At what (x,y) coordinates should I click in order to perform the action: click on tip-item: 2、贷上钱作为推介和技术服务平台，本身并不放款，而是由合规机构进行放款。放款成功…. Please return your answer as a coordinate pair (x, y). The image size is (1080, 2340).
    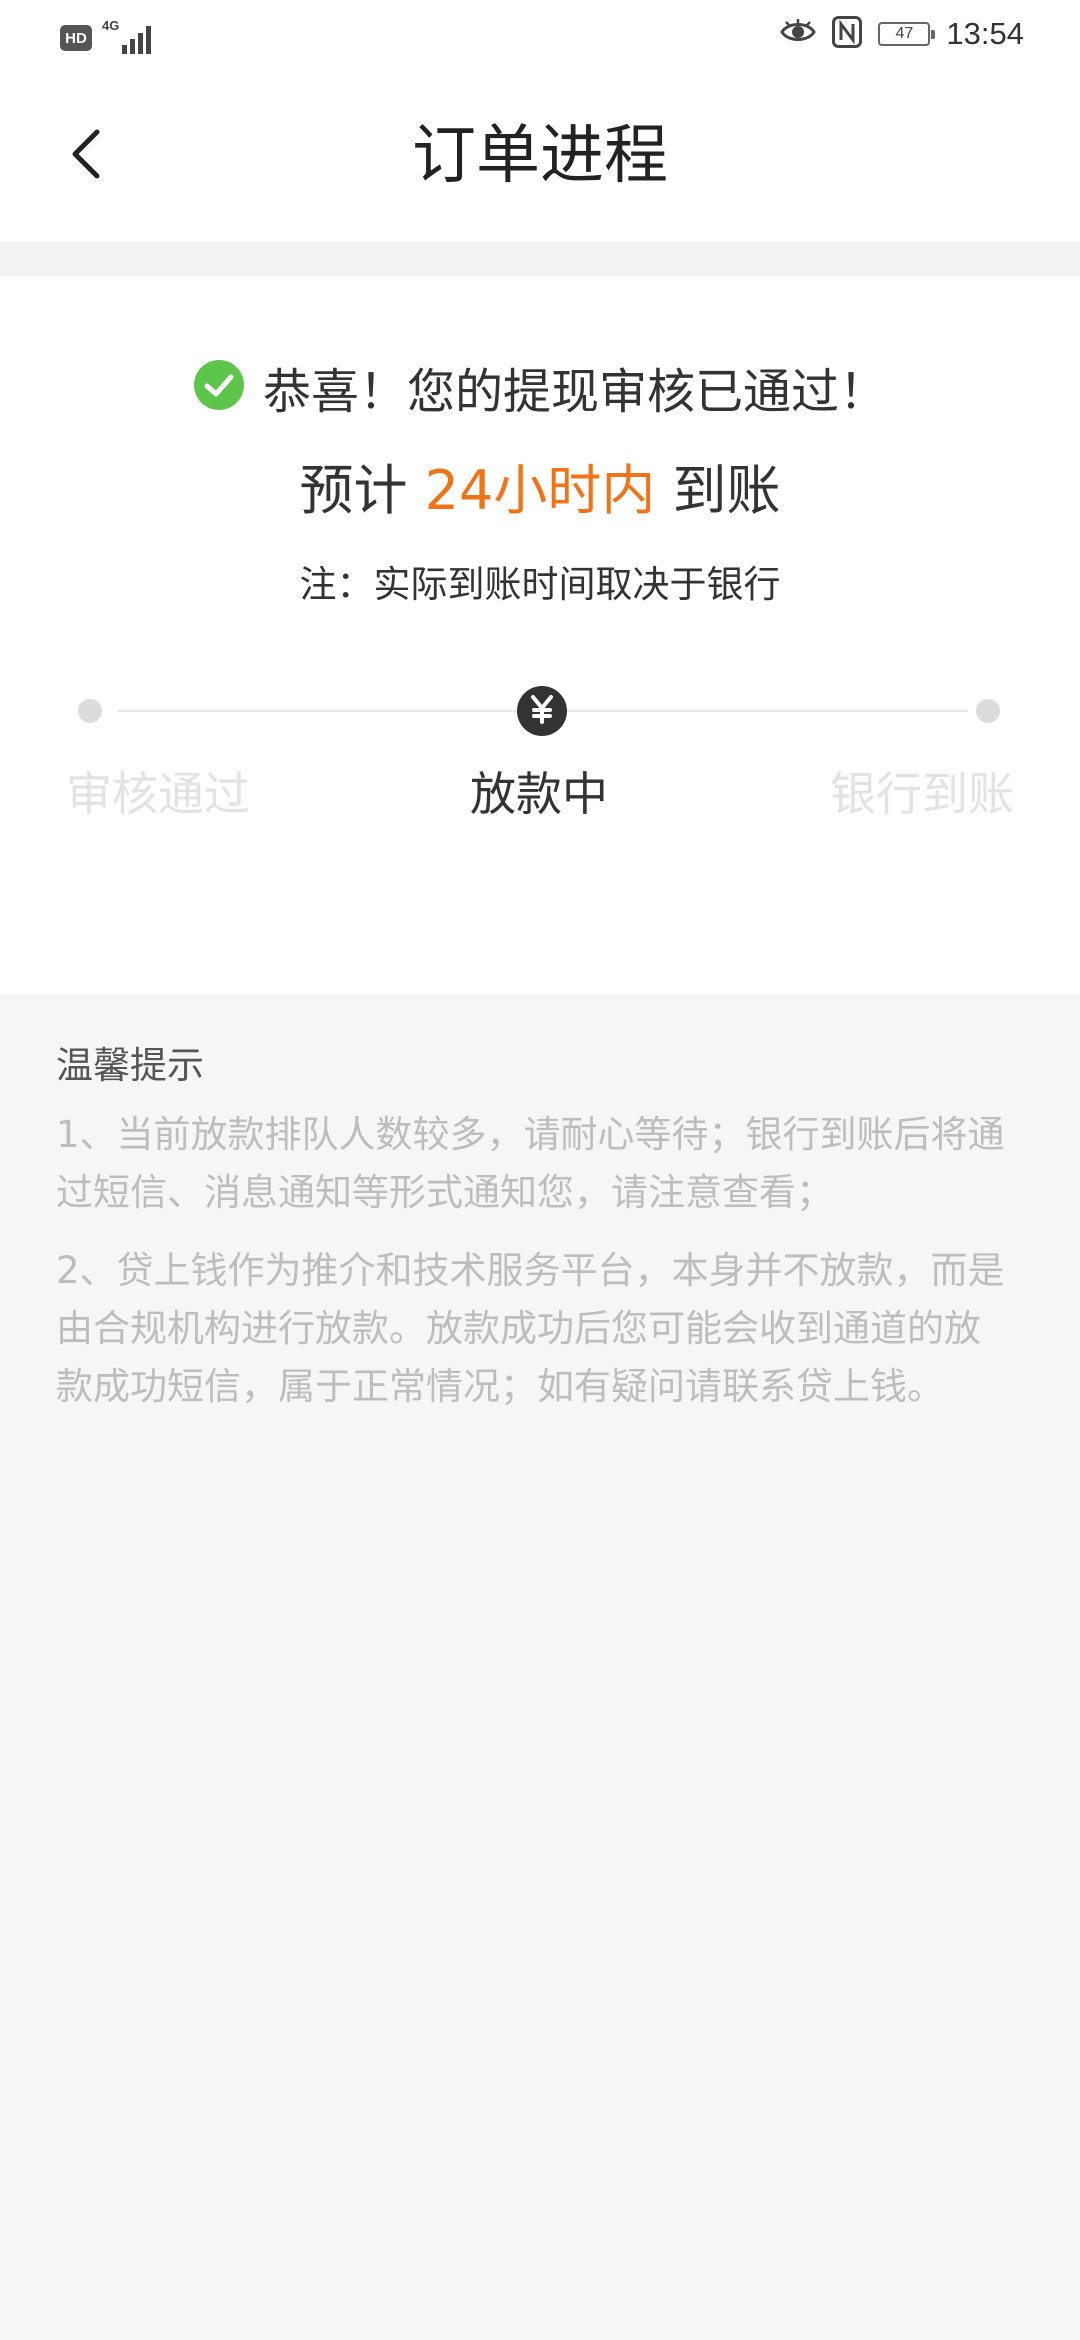
    Looking at the image, I should click on (530, 1328).